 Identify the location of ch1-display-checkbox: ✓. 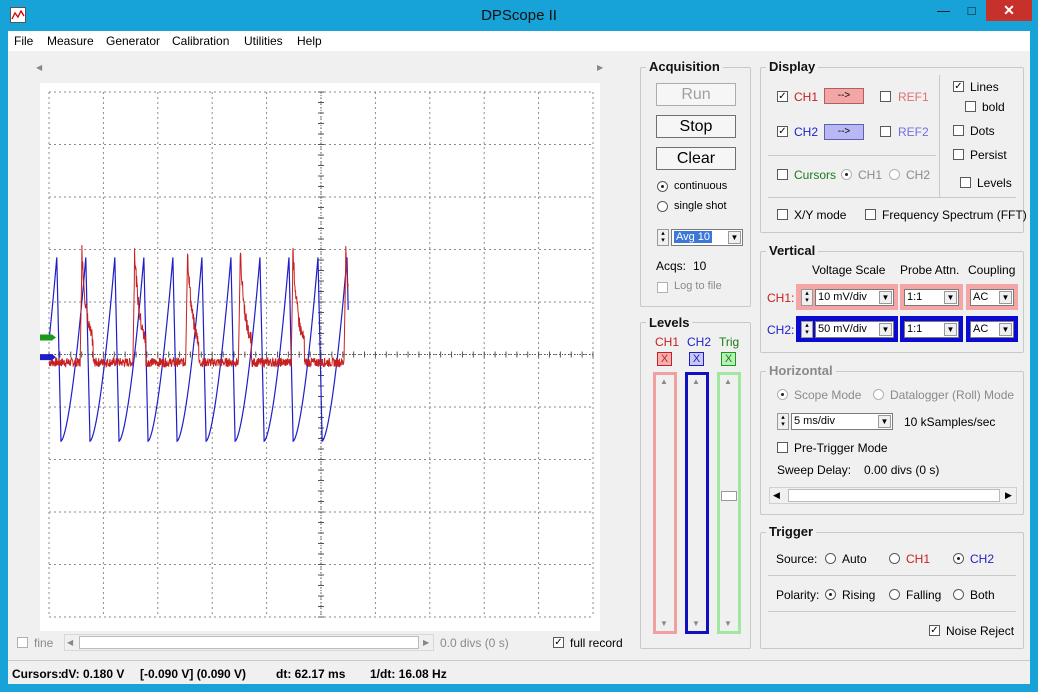
(782, 96).